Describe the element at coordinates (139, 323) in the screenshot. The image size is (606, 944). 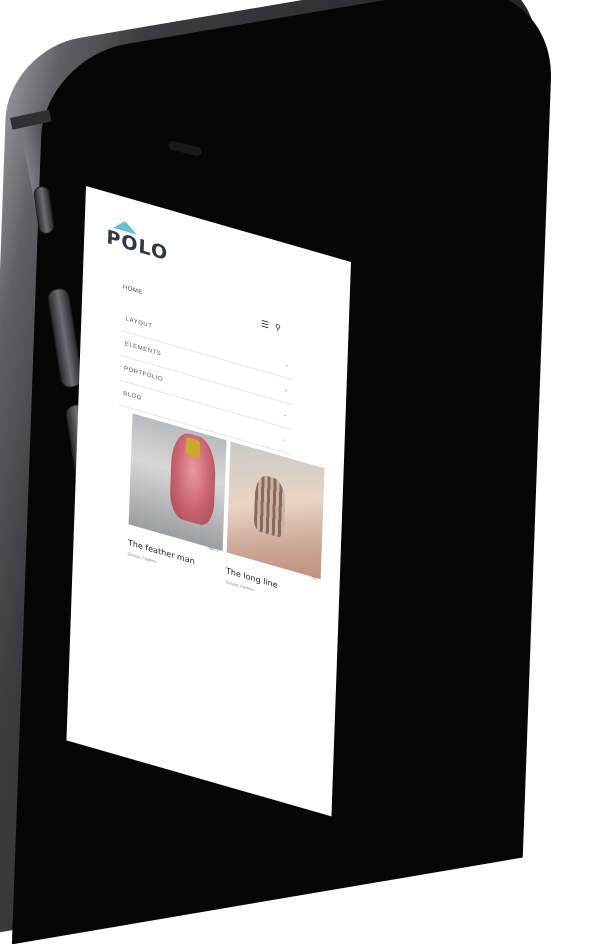
I see `nav-item-label: LAYOUT` at that location.